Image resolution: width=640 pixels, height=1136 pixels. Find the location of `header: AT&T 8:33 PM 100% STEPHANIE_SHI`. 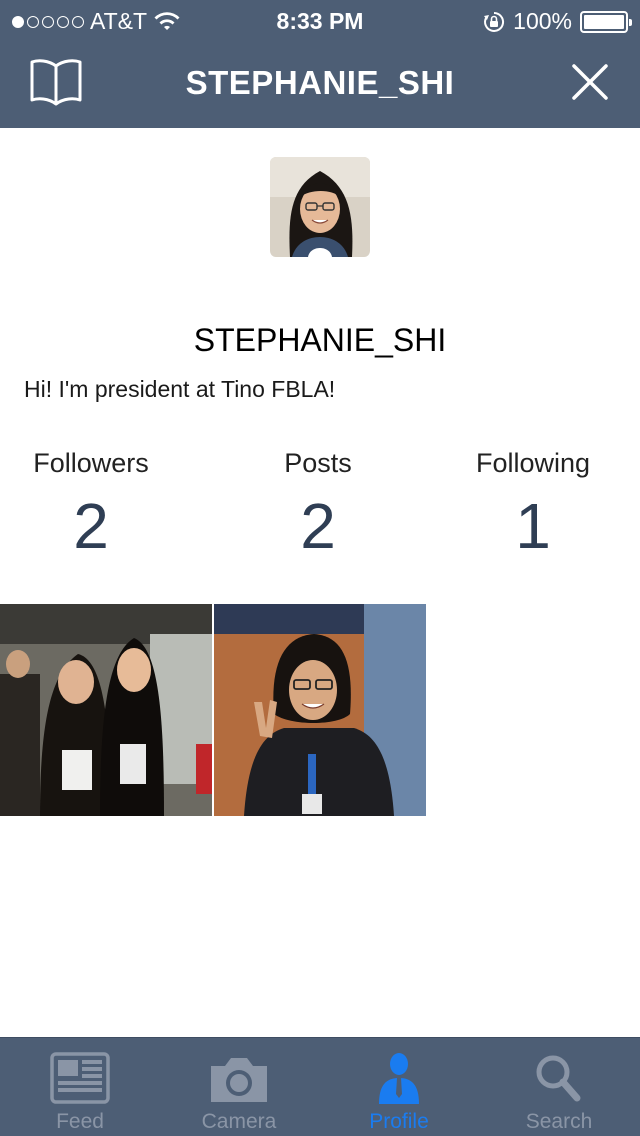

header: AT&T 8:33 PM 100% STEPHANIE_SHI is located at coordinates (320, 64).